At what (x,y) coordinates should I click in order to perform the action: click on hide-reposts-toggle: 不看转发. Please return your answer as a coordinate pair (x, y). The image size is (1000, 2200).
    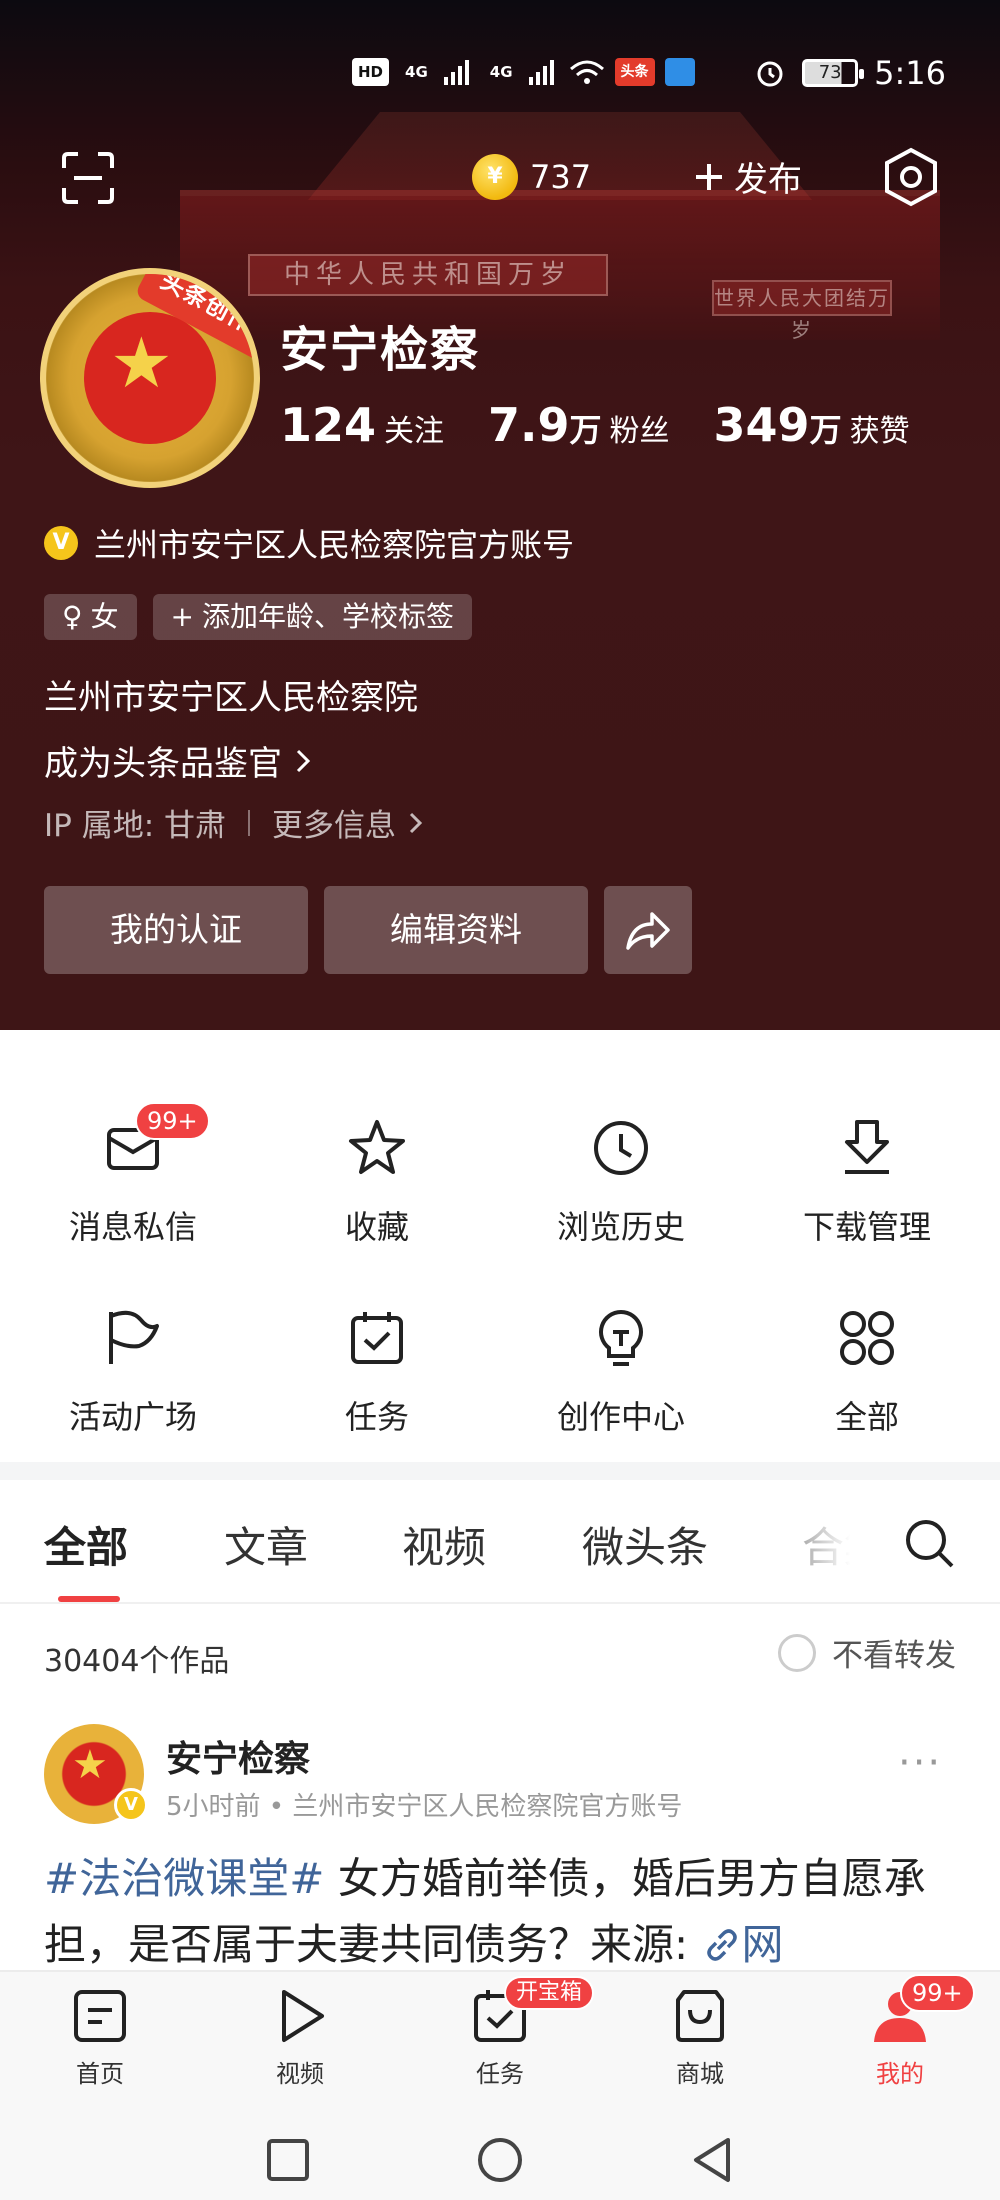
    Looking at the image, I should click on (867, 1652).